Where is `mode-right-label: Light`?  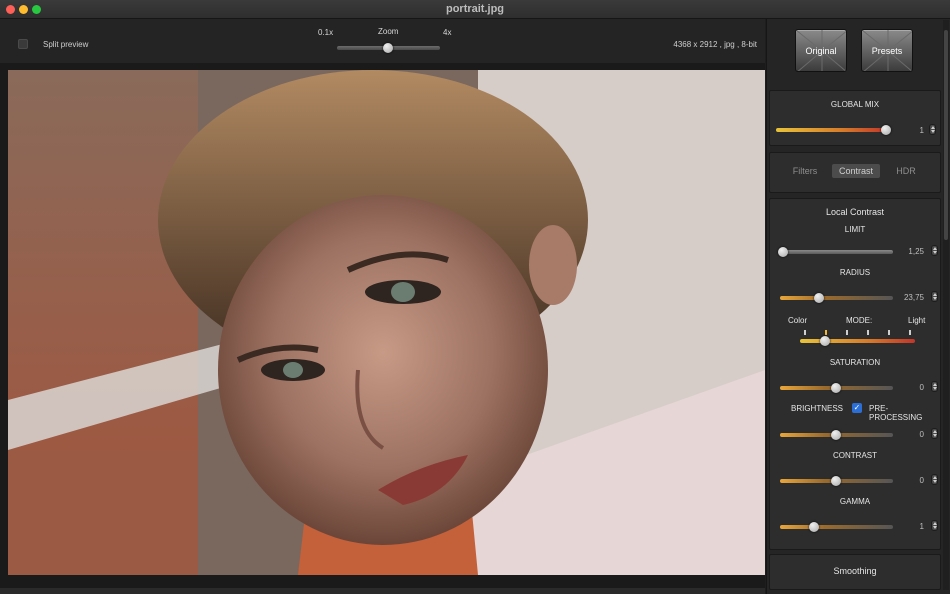 mode-right-label: Light is located at coordinates (917, 320).